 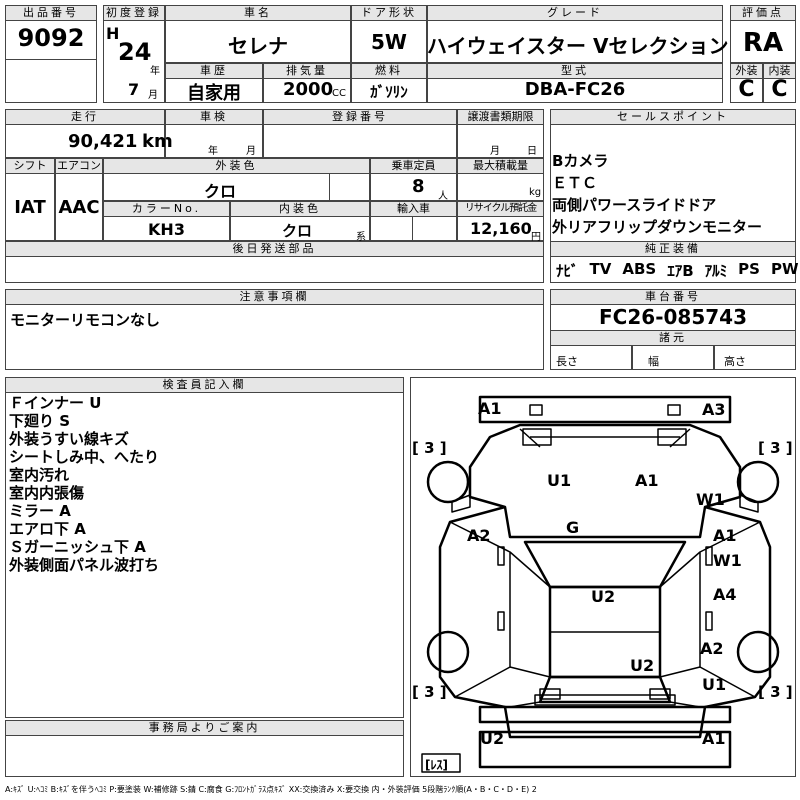 I want to click on load-label: 最大積載量, so click(x=500, y=166).